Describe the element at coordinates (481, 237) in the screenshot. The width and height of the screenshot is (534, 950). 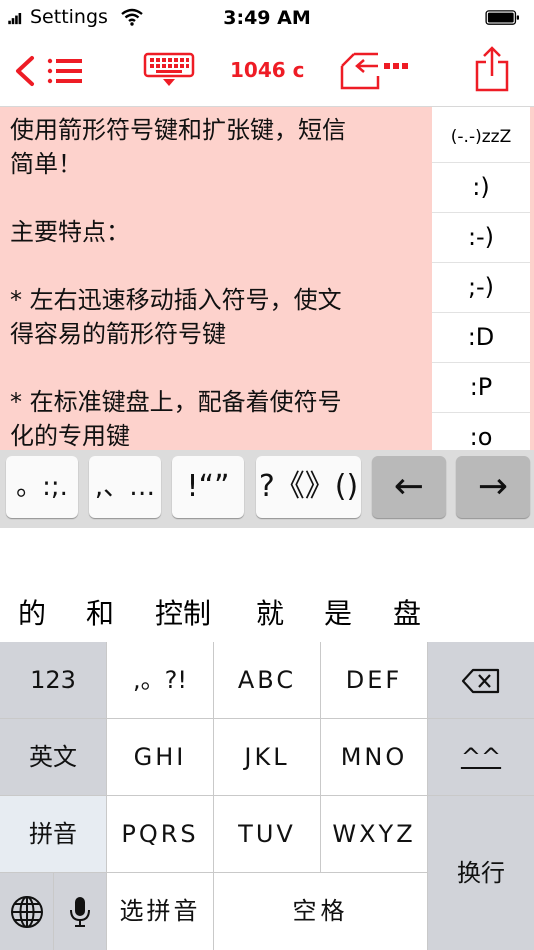
I see `emoticon-item: :-)` at that location.